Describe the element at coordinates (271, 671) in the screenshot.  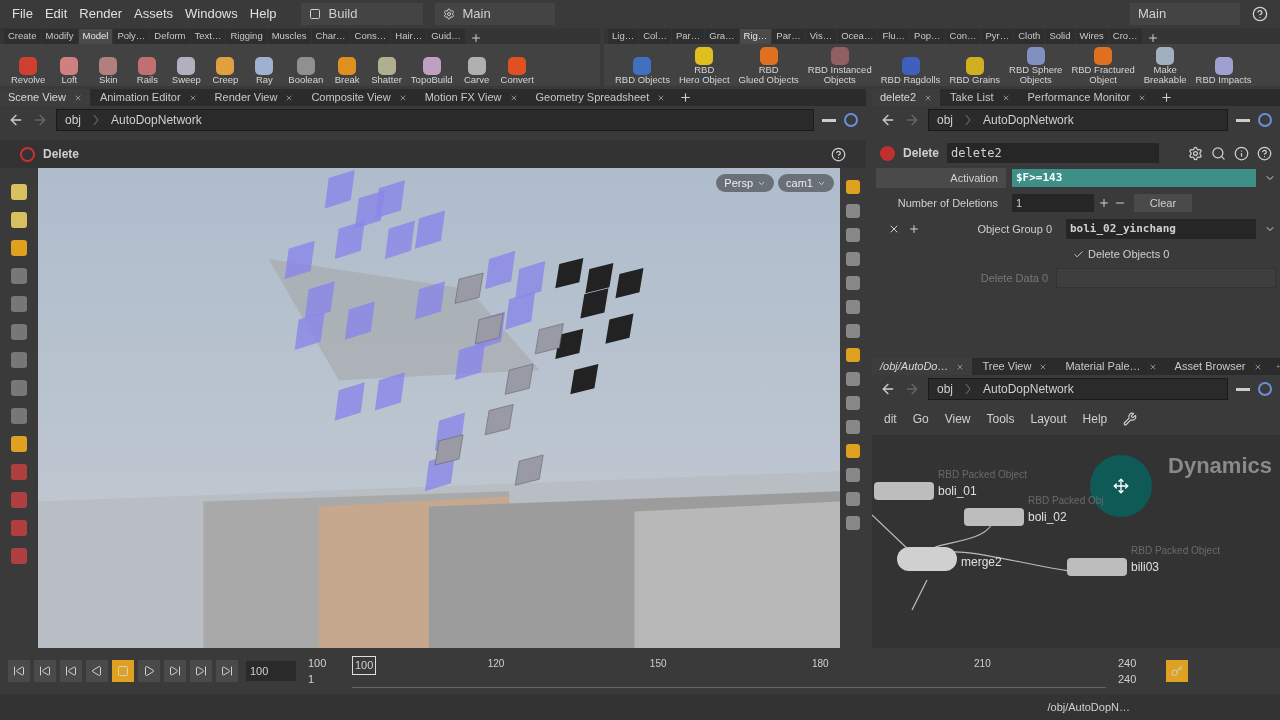
I see `frame-field: 100` at that location.